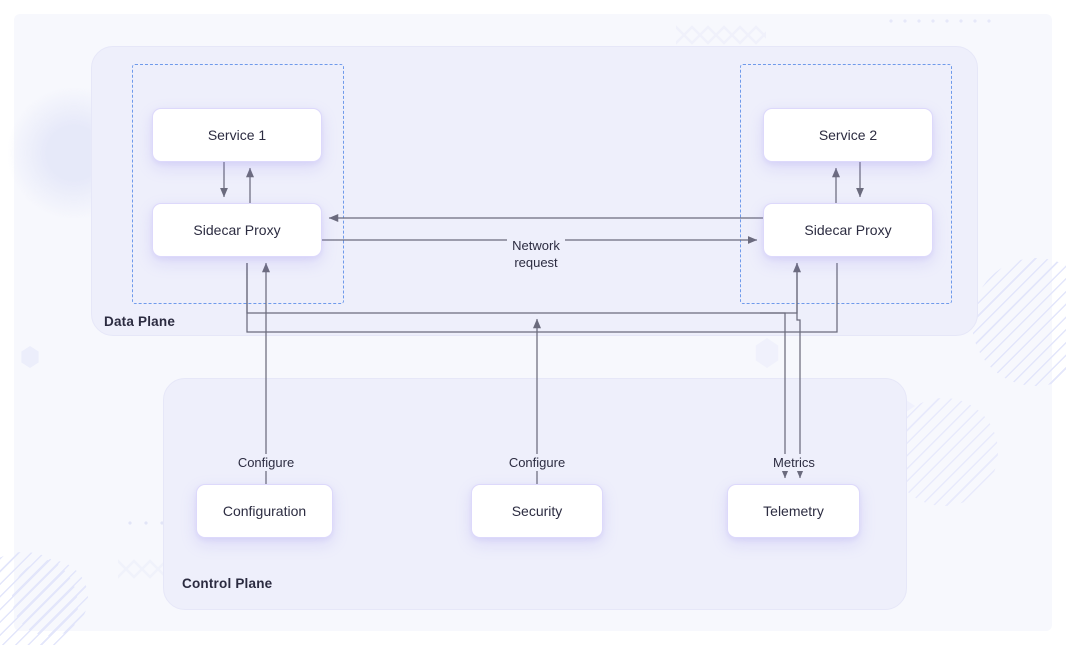 This screenshot has width=1066, height=645. What do you see at coordinates (227, 583) in the screenshot?
I see `control-plane-label: Control Plane` at bounding box center [227, 583].